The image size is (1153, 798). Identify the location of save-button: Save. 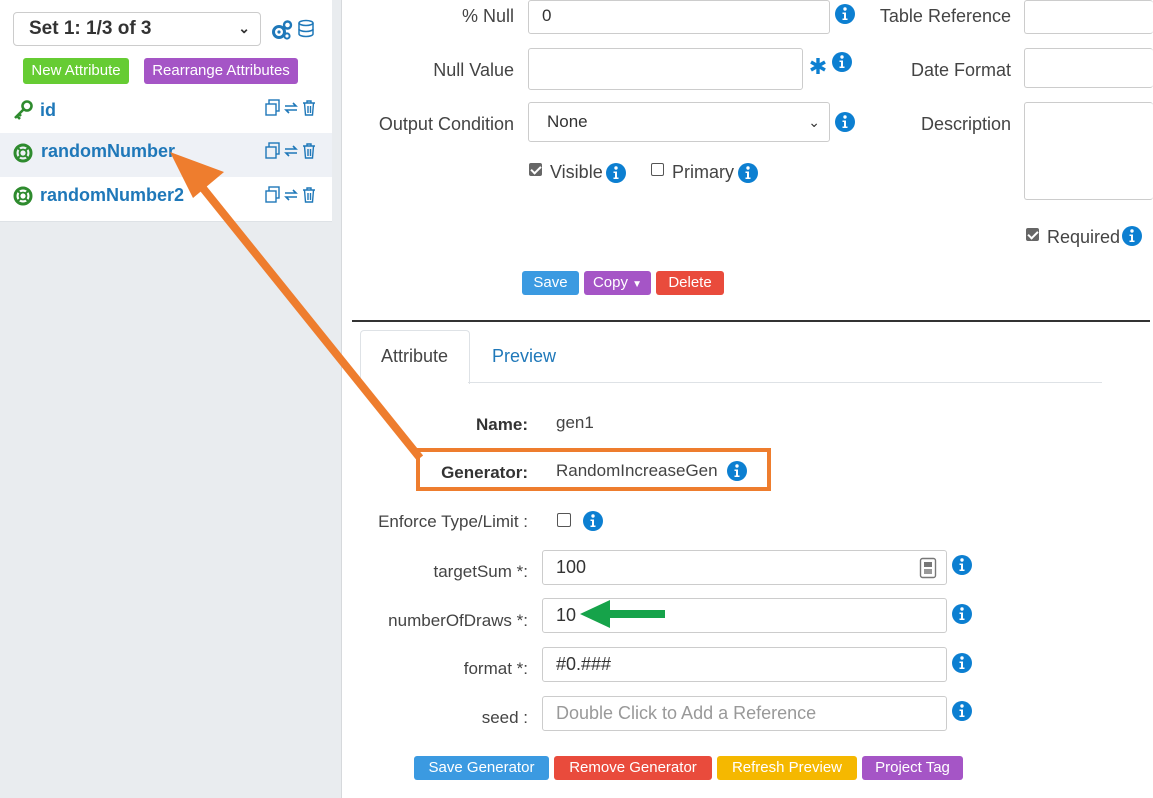
(550, 283).